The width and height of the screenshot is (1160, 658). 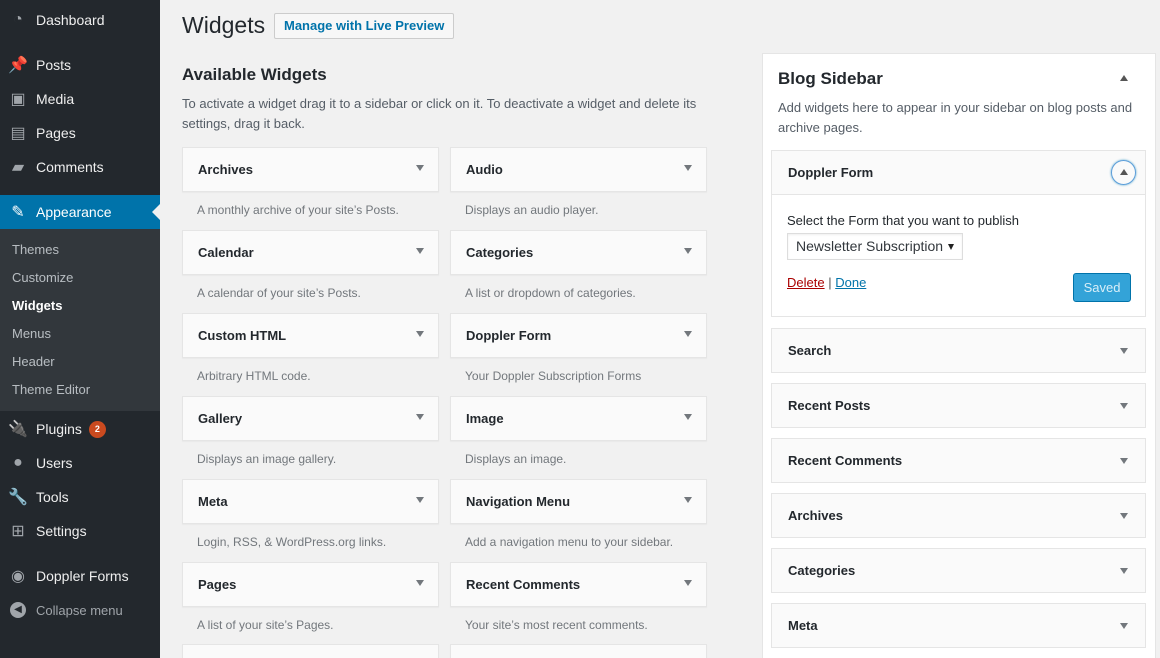 What do you see at coordinates (54, 463) in the screenshot?
I see `menu-label: Users` at bounding box center [54, 463].